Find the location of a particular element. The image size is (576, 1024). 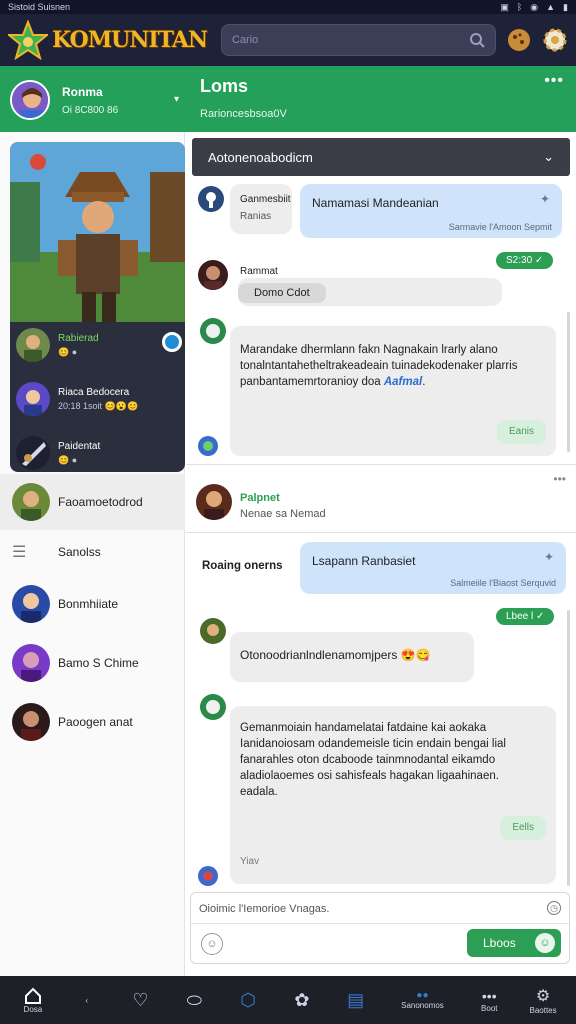

message-suffix: . is located at coordinates (424, 382).